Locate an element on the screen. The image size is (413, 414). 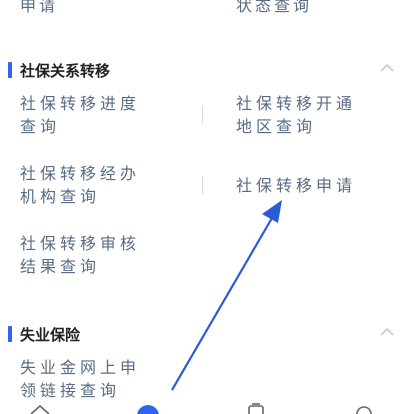
menu-item-line2: 查询 is located at coordinates (40, 126).